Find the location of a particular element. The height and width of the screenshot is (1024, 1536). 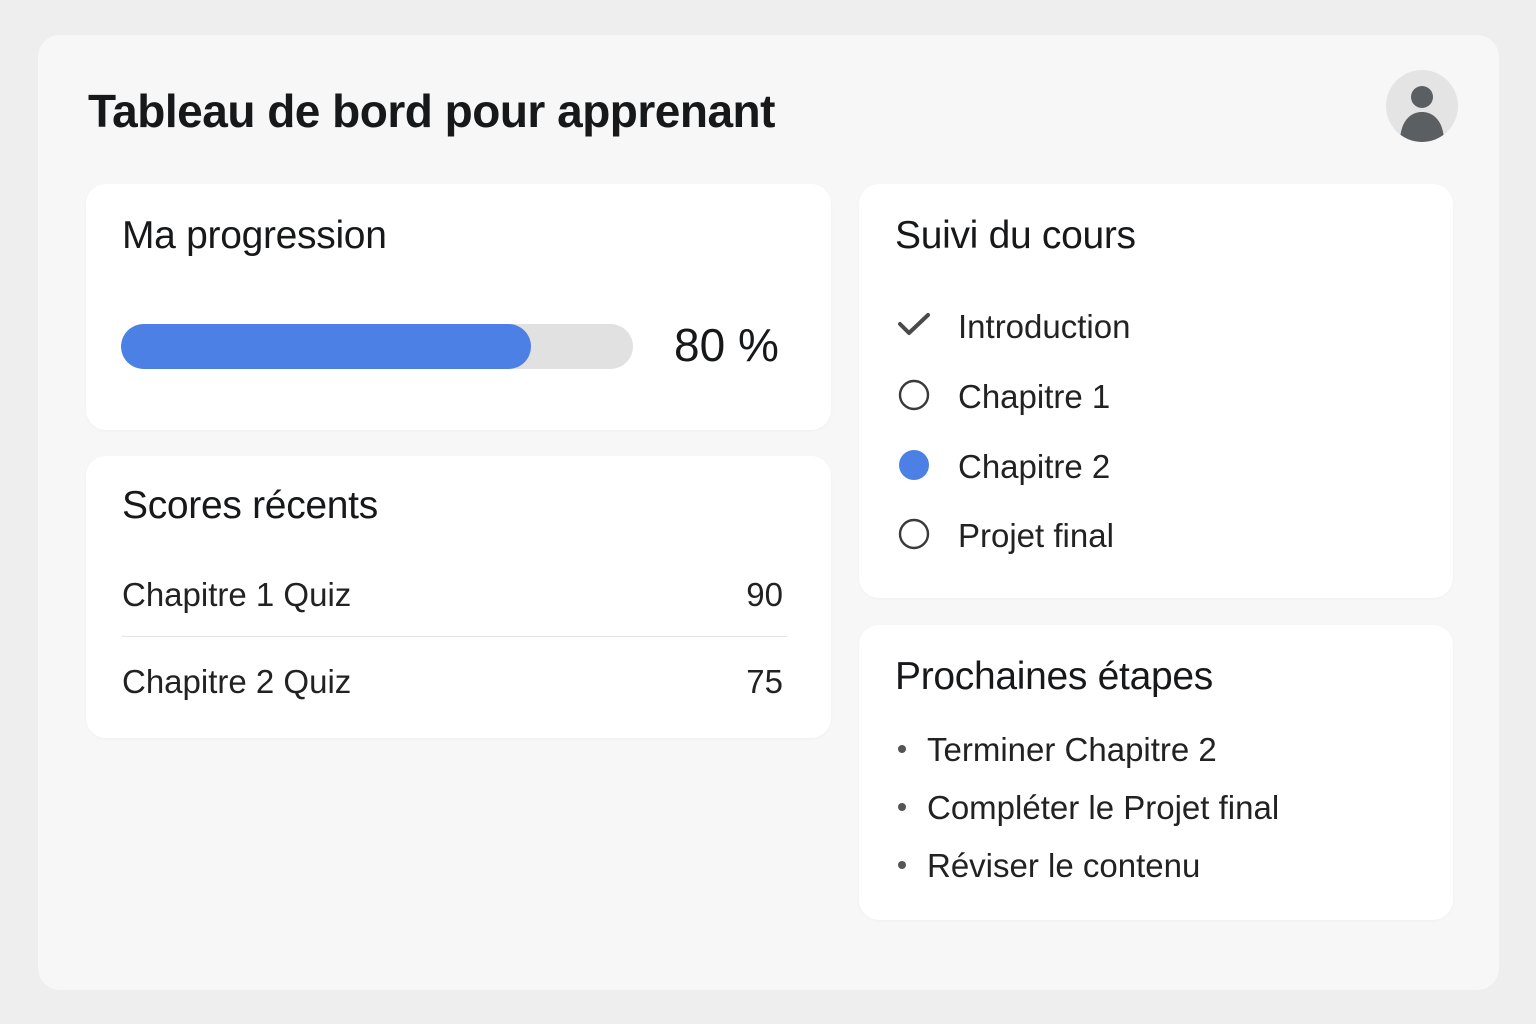

user-avatar-button is located at coordinates (1422, 106).